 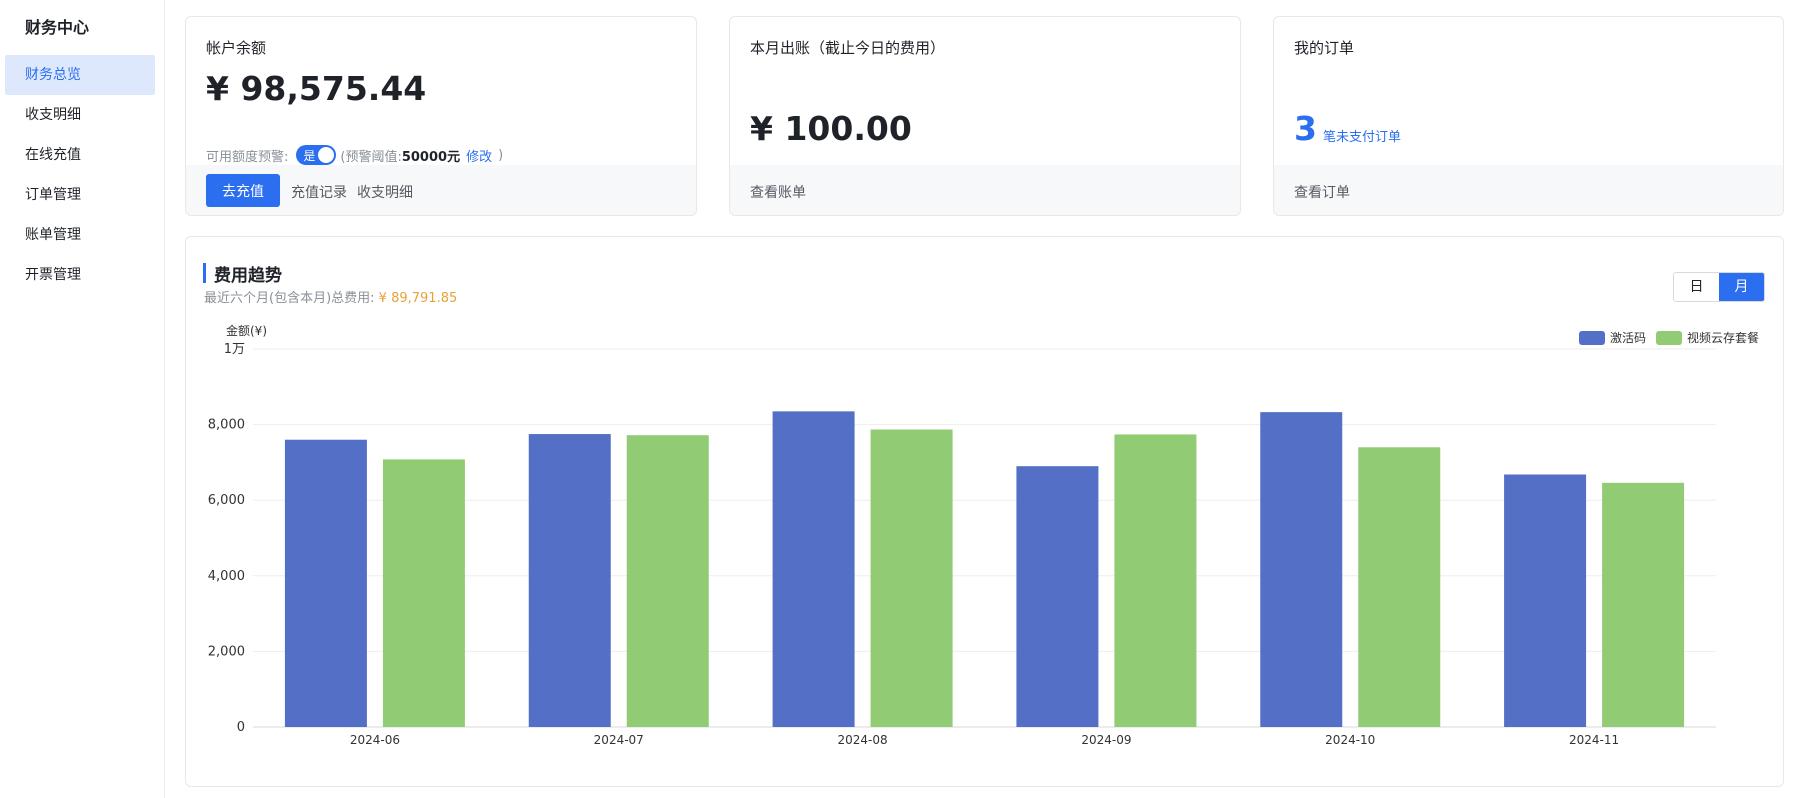 What do you see at coordinates (863, 740) in the screenshot?
I see `x-tick-label: 2024-08` at bounding box center [863, 740].